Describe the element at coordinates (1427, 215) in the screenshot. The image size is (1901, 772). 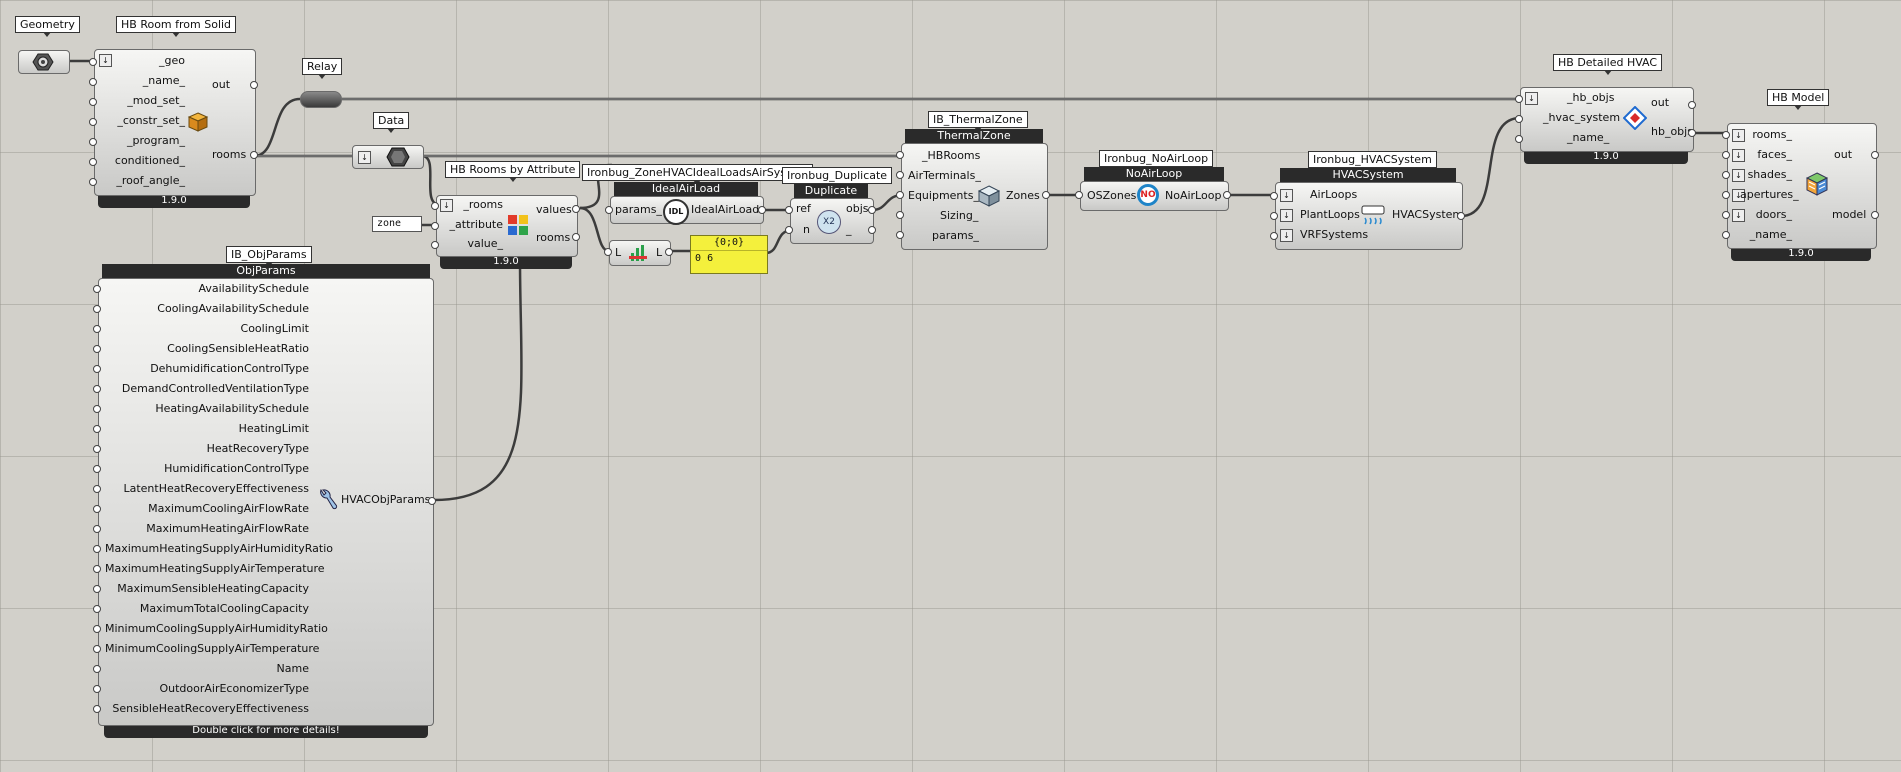
I see `output-hvacsystem: HVACSystem` at that location.